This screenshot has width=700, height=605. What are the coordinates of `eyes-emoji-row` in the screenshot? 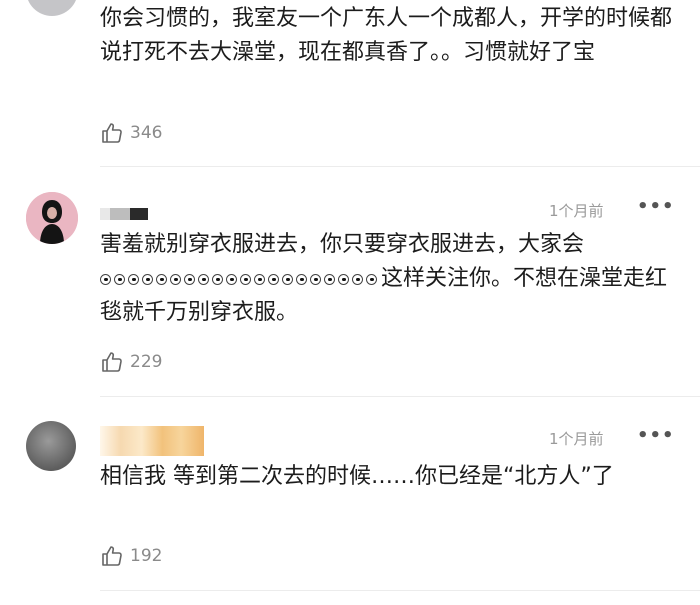 It's located at (238, 279).